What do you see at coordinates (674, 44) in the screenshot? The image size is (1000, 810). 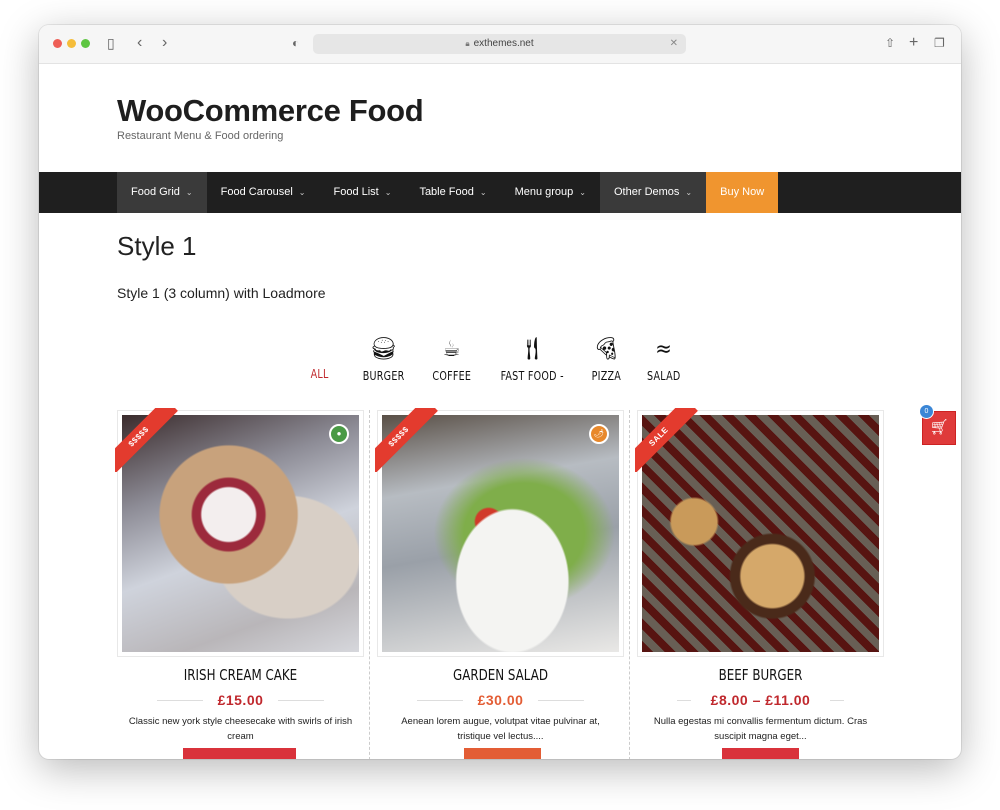 I see `clear-url-icon: ✕` at bounding box center [674, 44].